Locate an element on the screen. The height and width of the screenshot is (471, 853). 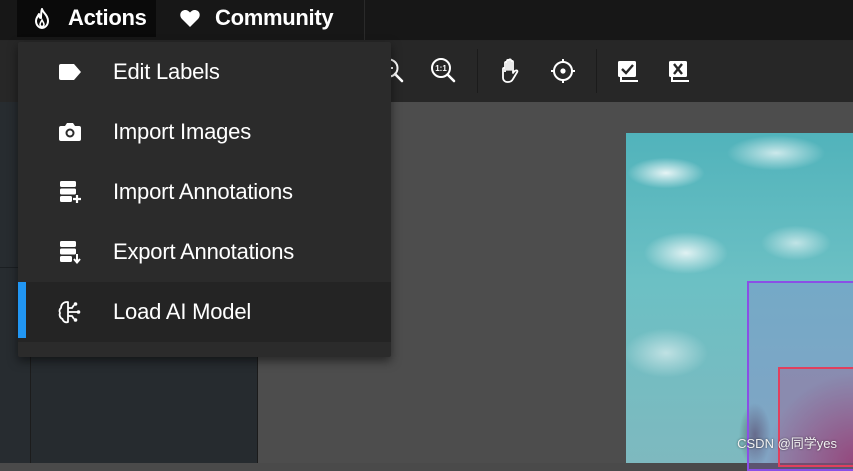
community-menu-button: Community is located at coordinates (265, 18).